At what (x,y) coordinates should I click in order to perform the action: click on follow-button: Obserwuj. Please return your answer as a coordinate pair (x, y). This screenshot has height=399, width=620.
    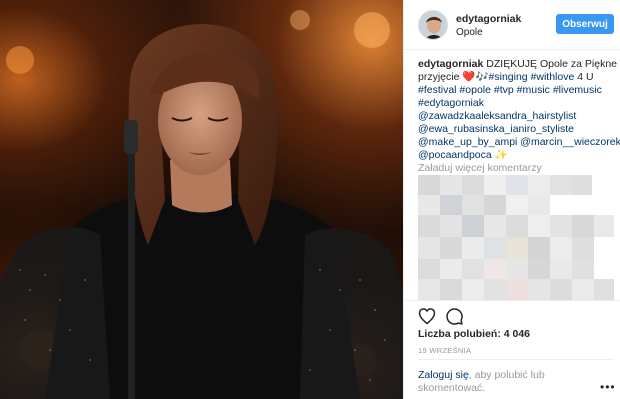
    Looking at the image, I should click on (585, 24).